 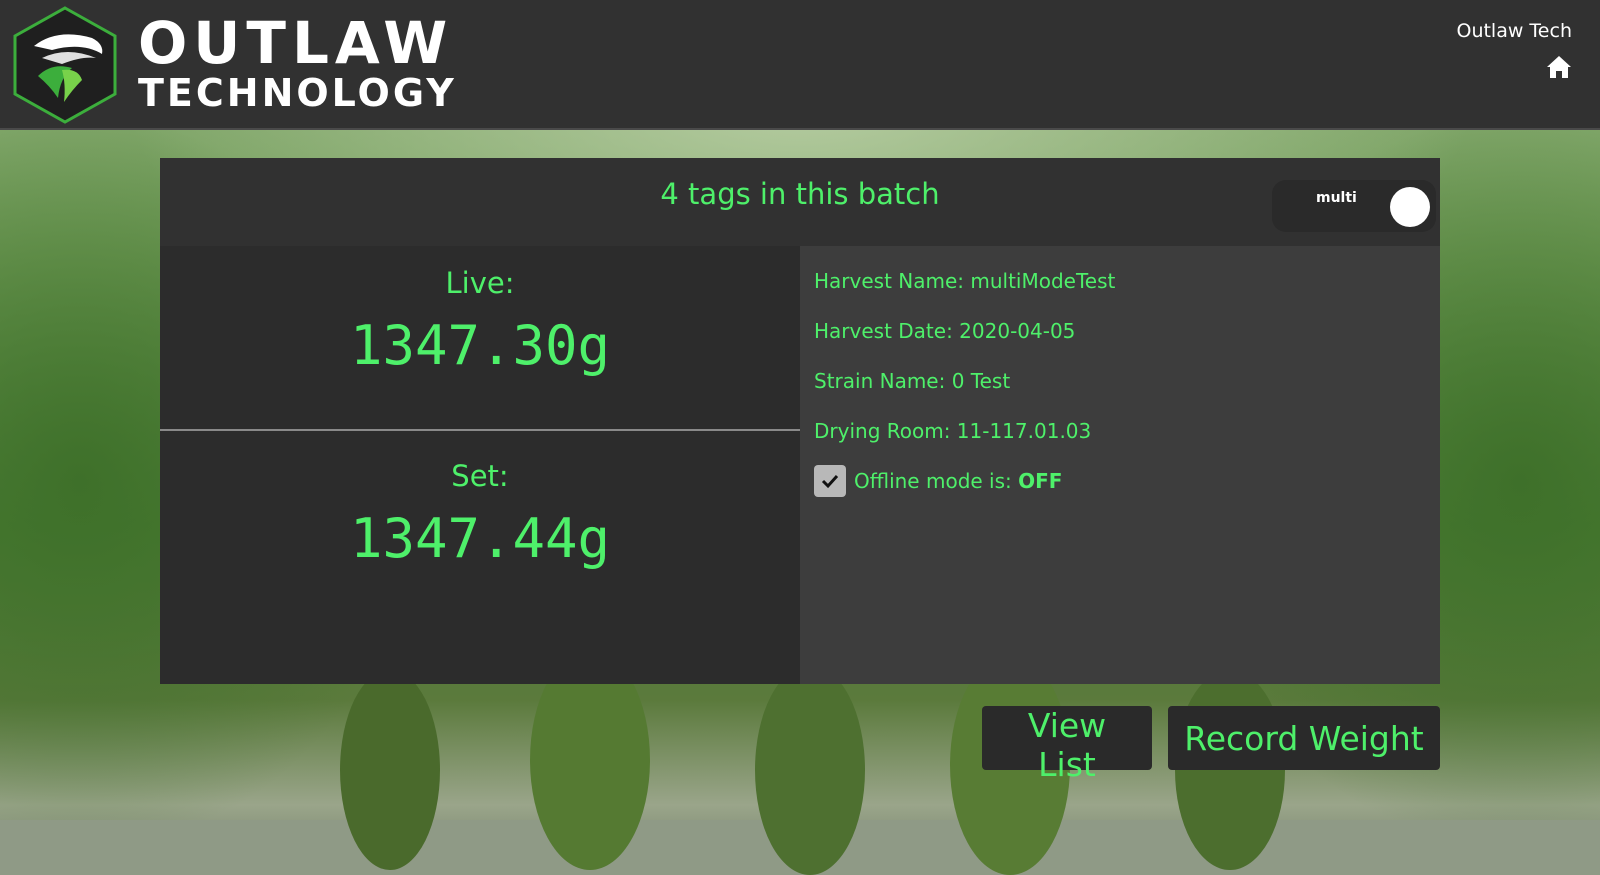 I want to click on checkmark-icon, so click(x=830, y=481).